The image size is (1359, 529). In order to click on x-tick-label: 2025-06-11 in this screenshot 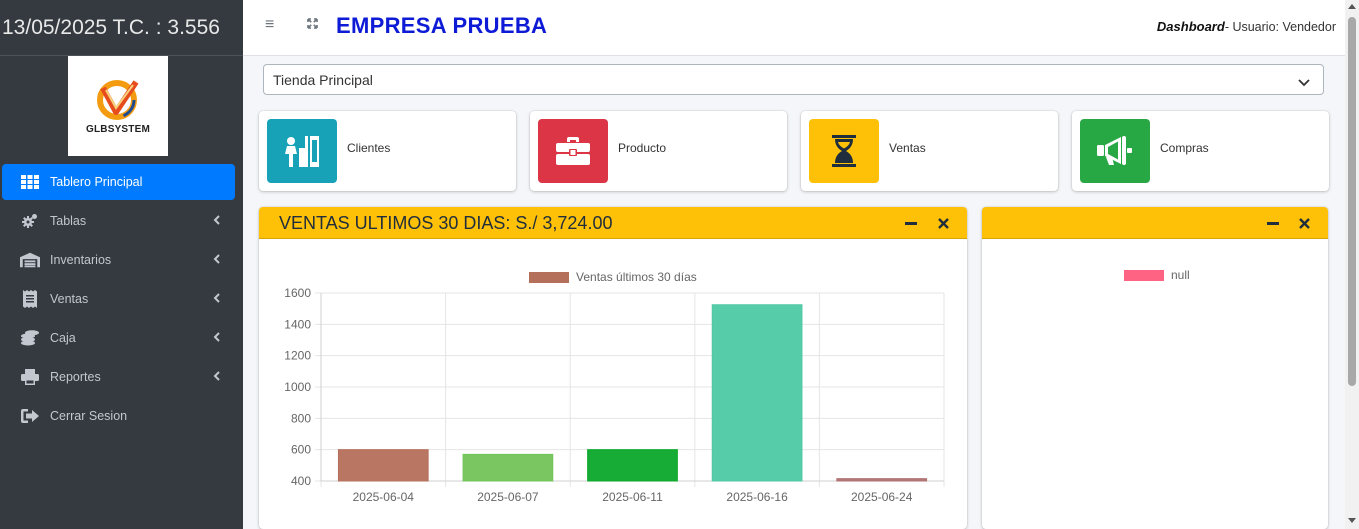, I will do `click(632, 497)`.